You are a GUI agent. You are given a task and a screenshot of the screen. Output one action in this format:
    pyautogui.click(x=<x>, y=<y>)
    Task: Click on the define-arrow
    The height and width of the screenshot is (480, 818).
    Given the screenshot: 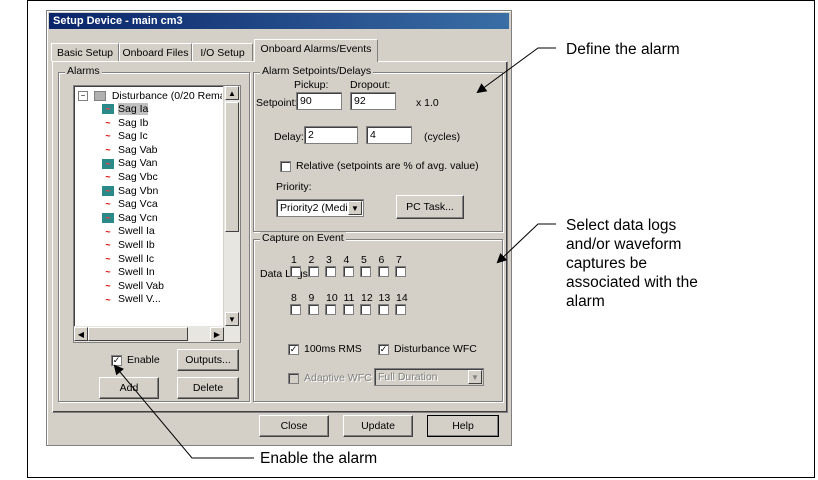 What is the action you would take?
    pyautogui.click(x=516, y=70)
    